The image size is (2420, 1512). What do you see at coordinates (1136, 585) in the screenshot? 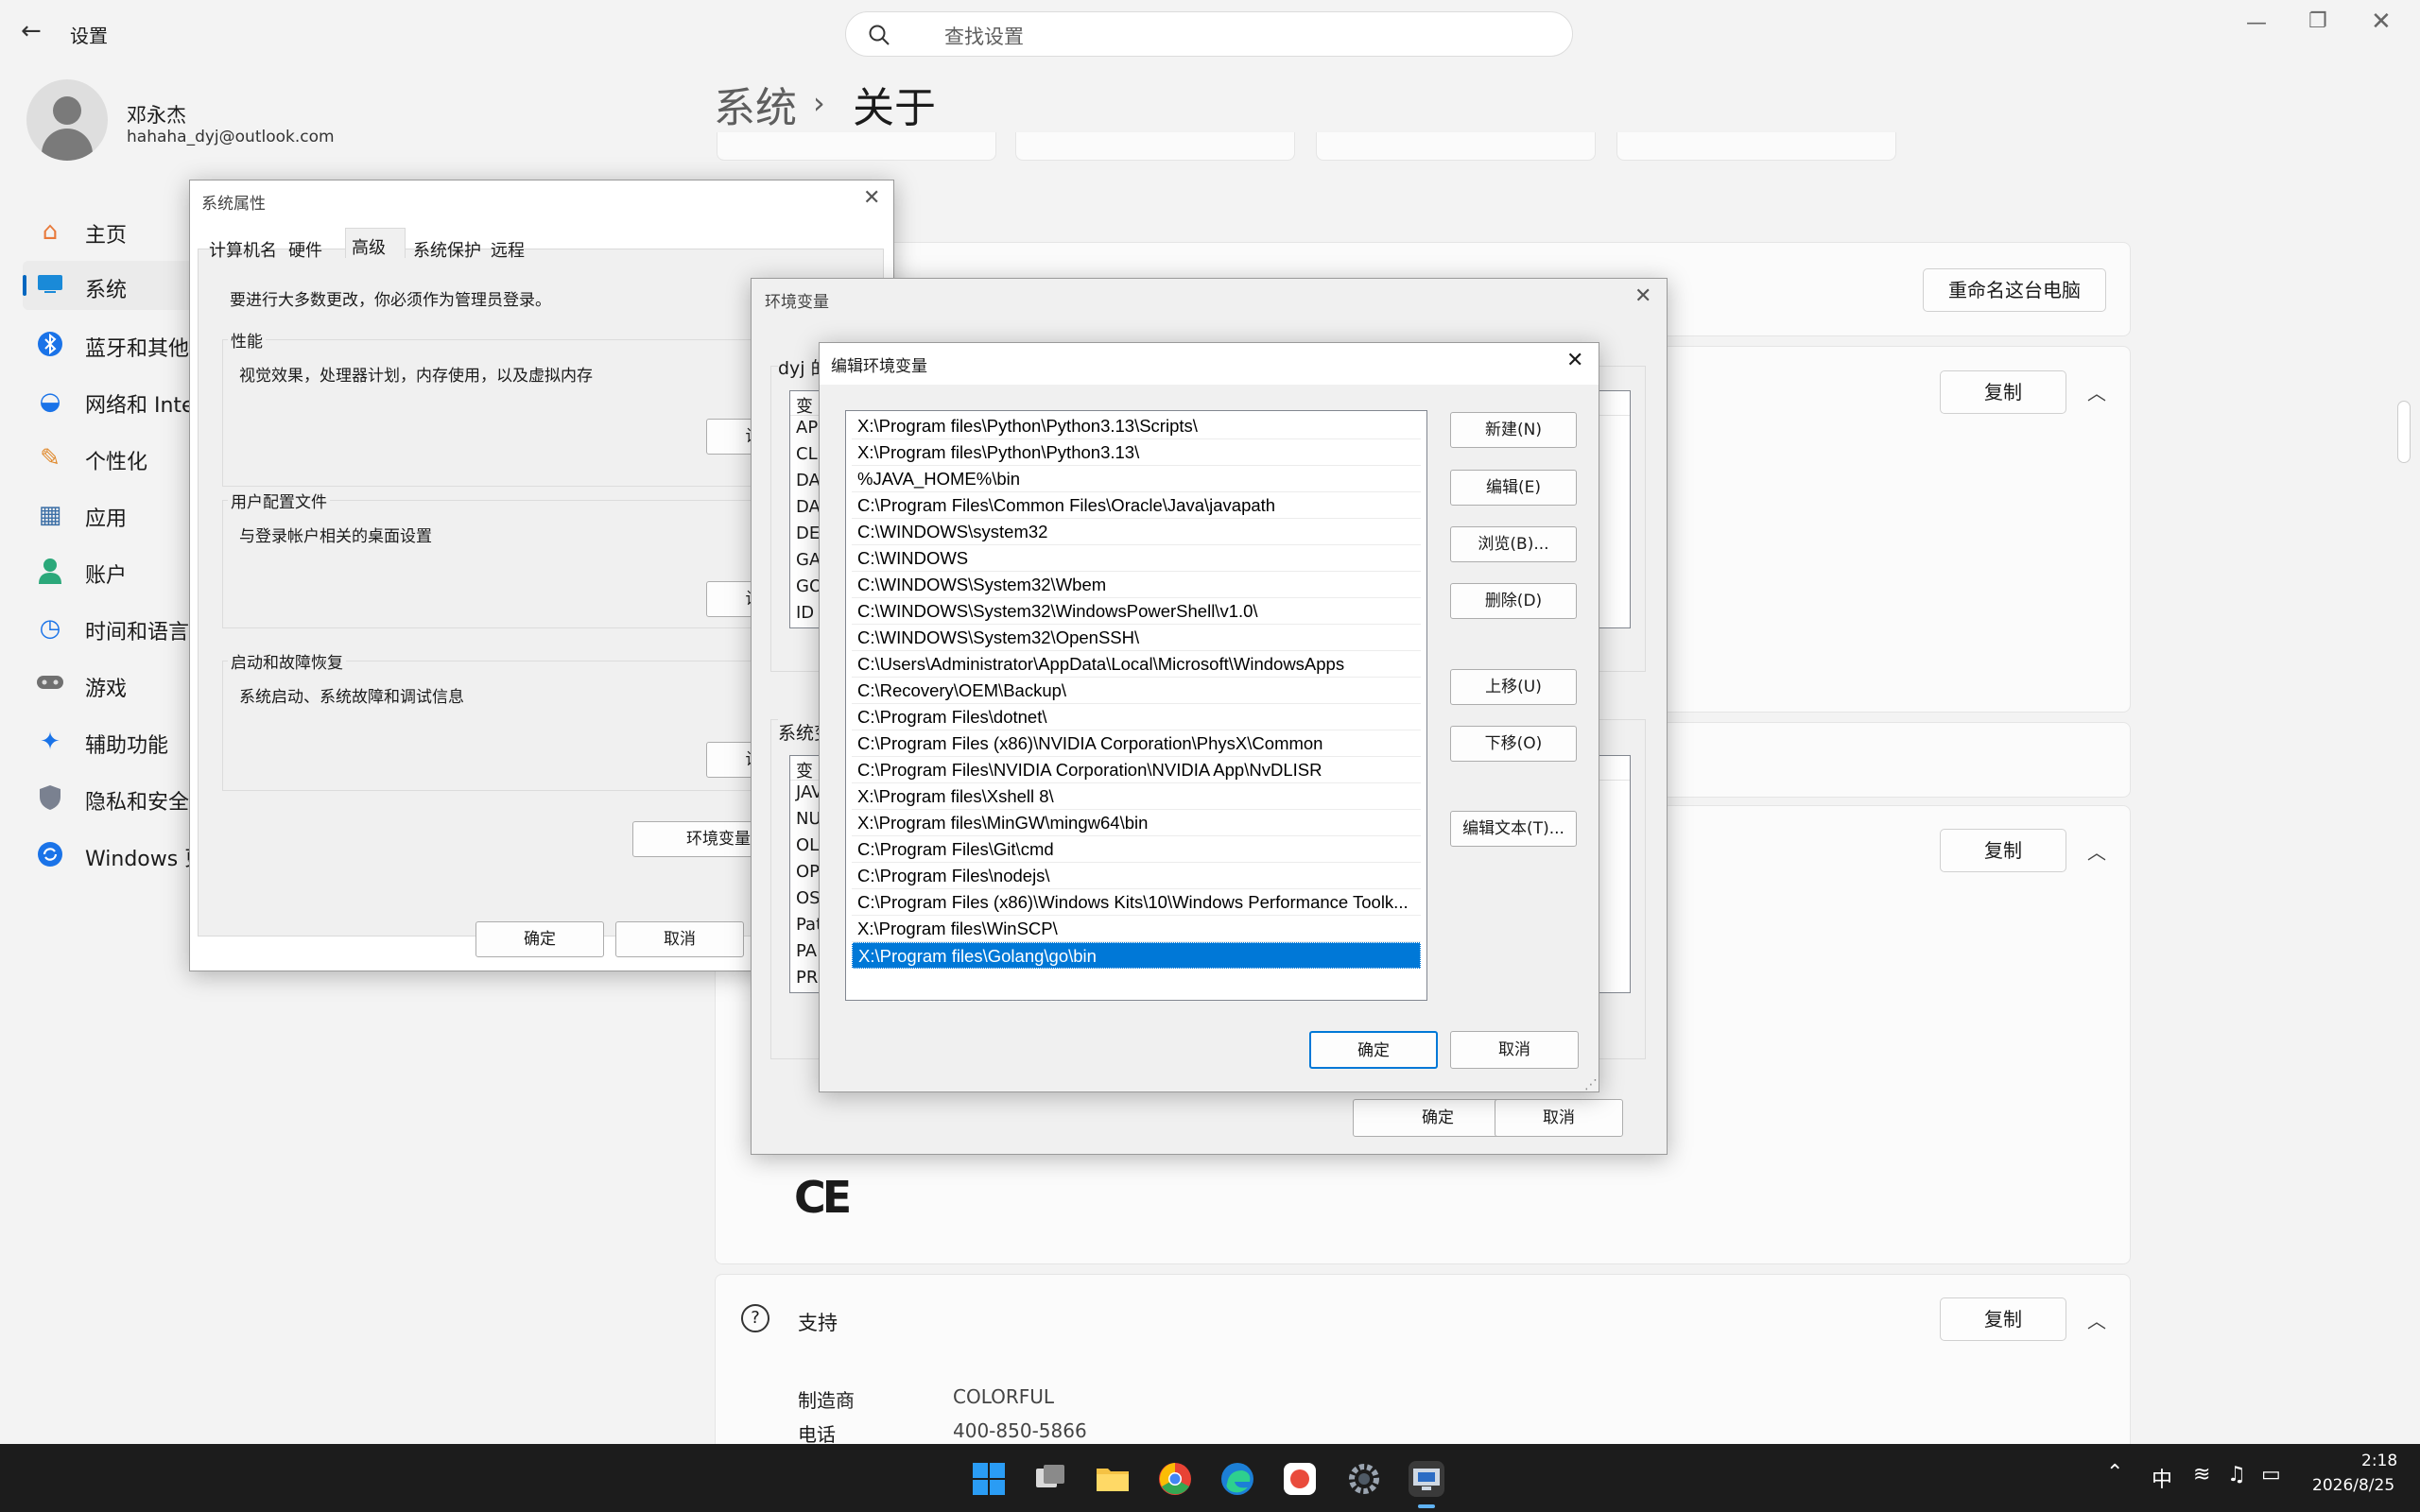
I see `list-item: C:\WINDOWS\System32\Wbem` at bounding box center [1136, 585].